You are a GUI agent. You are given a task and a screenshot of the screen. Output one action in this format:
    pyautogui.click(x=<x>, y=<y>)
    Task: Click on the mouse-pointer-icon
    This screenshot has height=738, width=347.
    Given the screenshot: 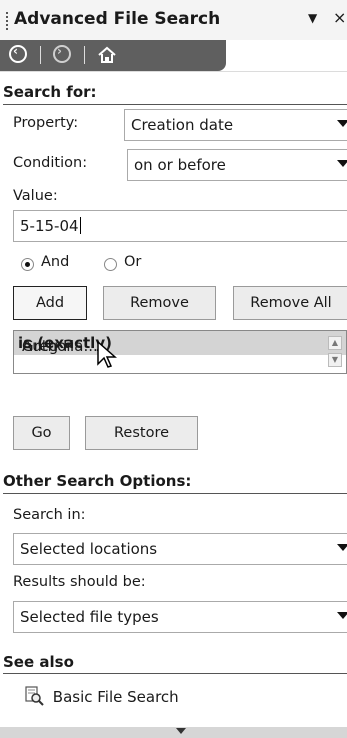 What is the action you would take?
    pyautogui.click(x=107, y=357)
    